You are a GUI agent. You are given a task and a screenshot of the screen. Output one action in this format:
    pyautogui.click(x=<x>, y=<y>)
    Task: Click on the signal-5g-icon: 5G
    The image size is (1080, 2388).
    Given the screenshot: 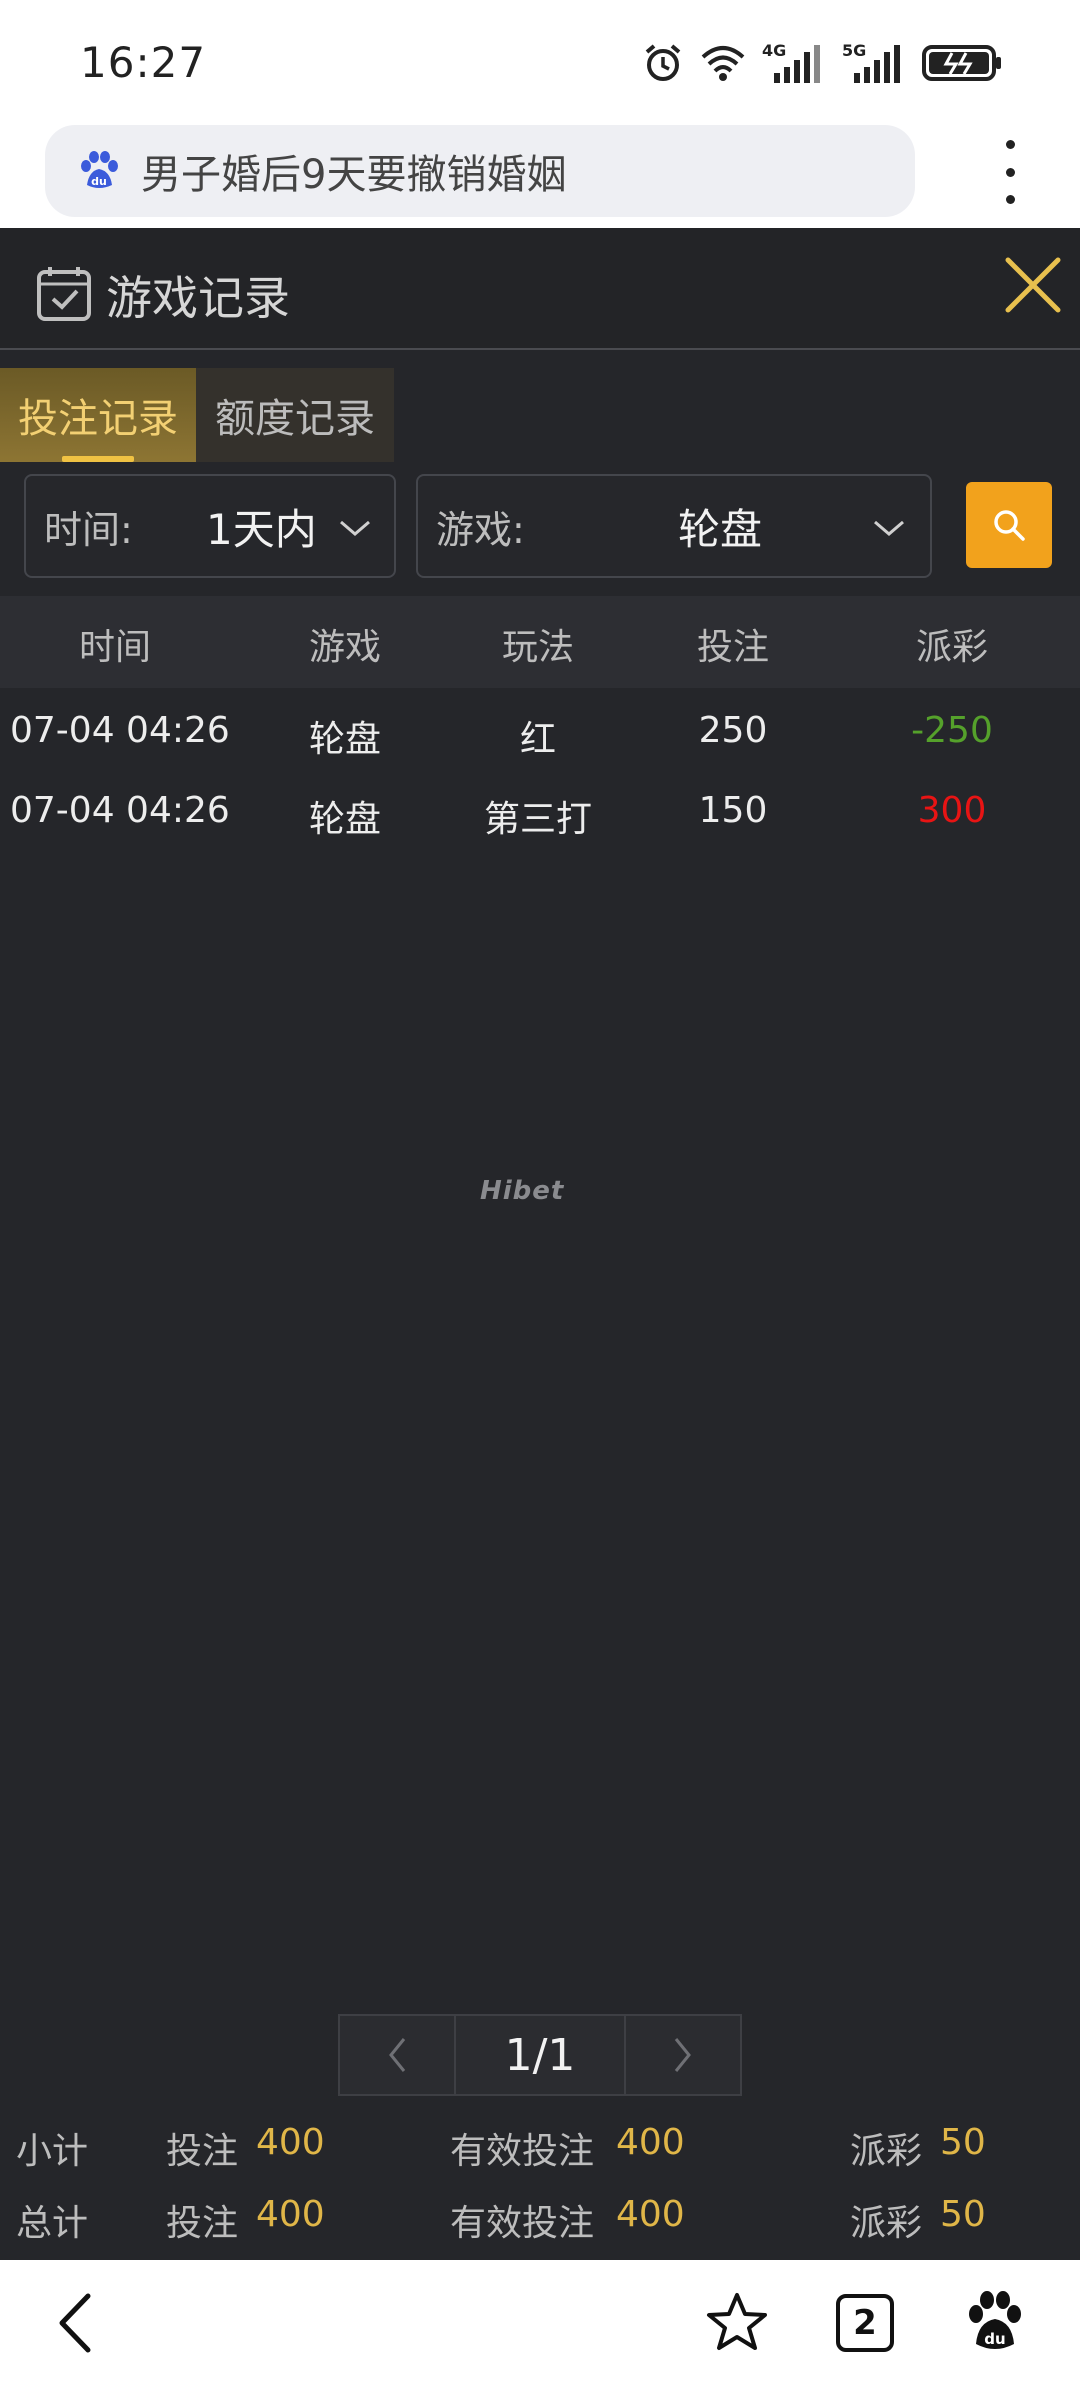 What is the action you would take?
    pyautogui.click(x=871, y=62)
    